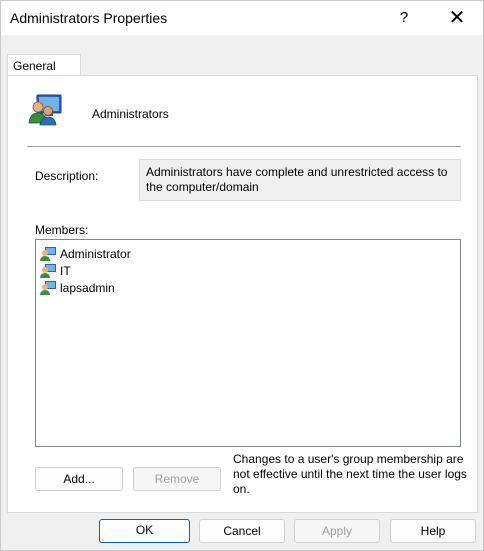 The height and width of the screenshot is (551, 484). I want to click on list-item: lapsadmin, so click(77, 288).